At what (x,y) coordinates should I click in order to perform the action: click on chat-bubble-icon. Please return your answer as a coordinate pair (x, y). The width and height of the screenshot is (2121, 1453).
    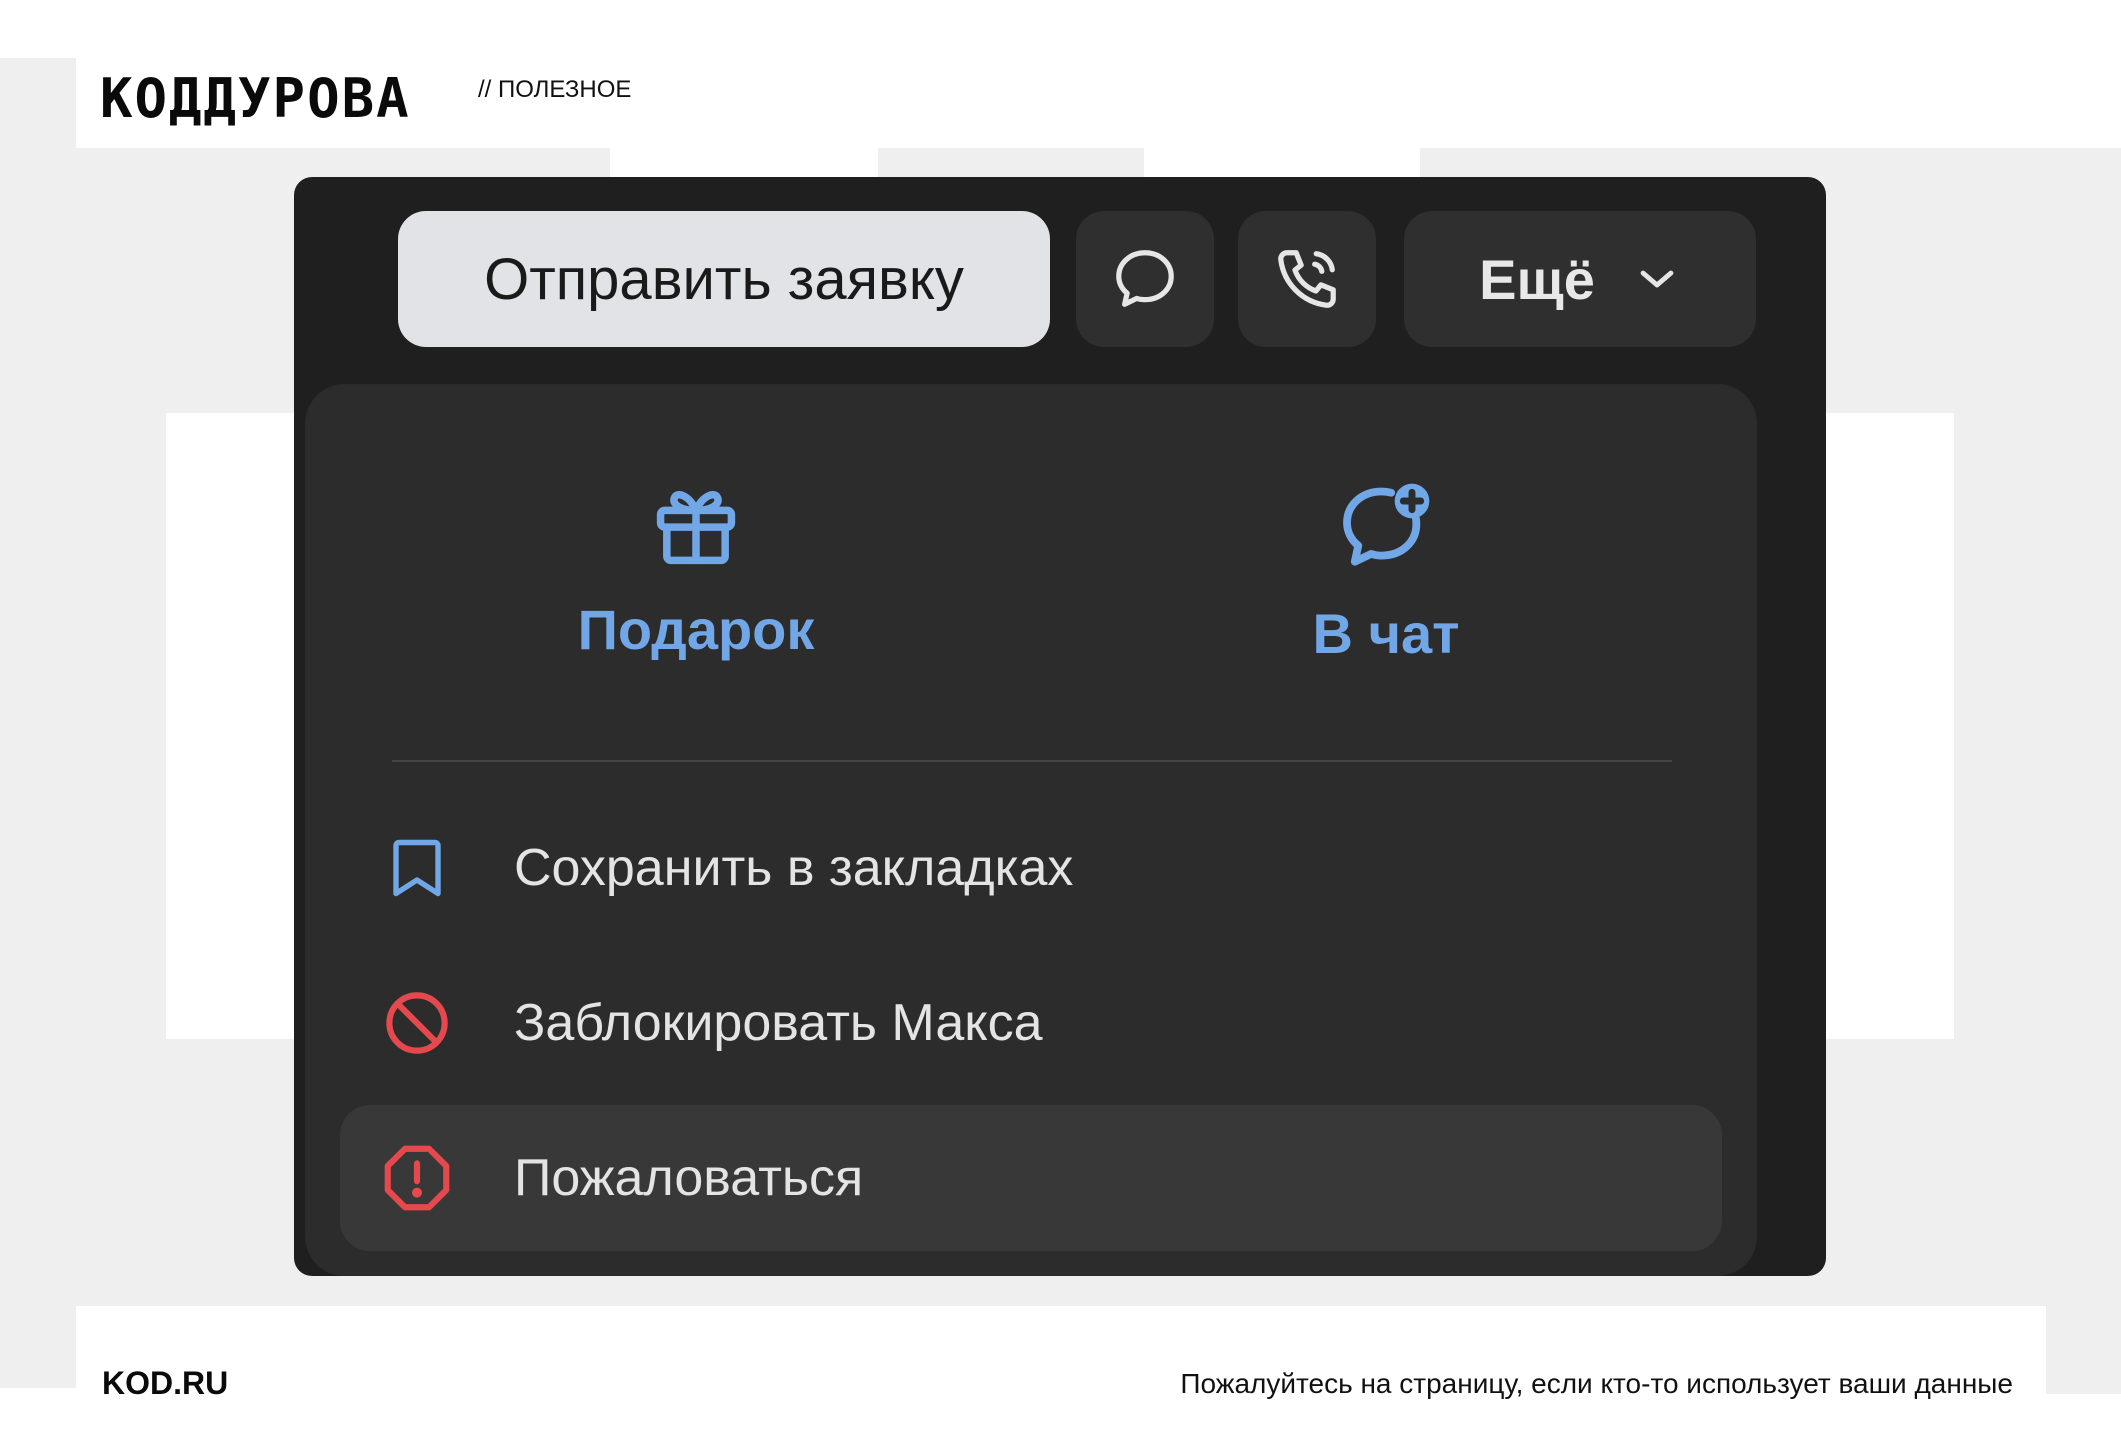
    Looking at the image, I should click on (1145, 278).